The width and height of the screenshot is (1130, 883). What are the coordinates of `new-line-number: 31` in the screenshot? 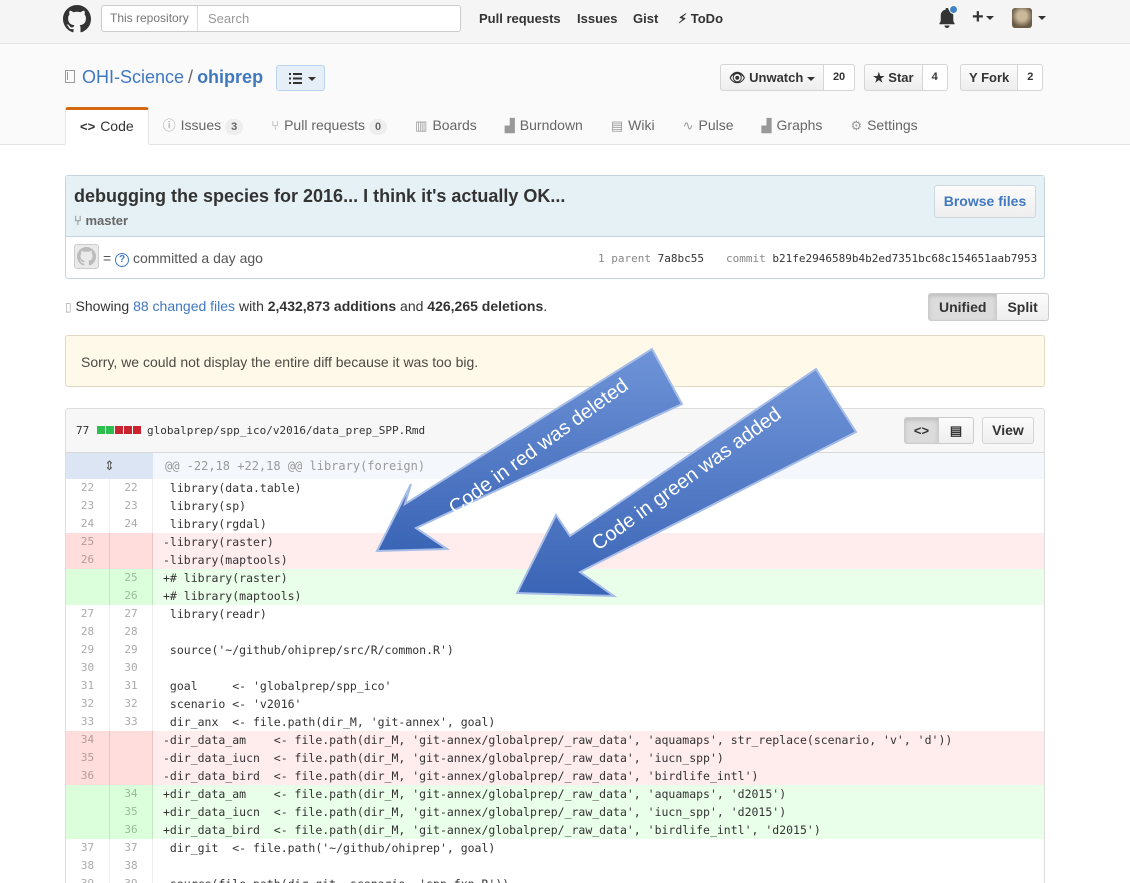 It's located at (131, 686).